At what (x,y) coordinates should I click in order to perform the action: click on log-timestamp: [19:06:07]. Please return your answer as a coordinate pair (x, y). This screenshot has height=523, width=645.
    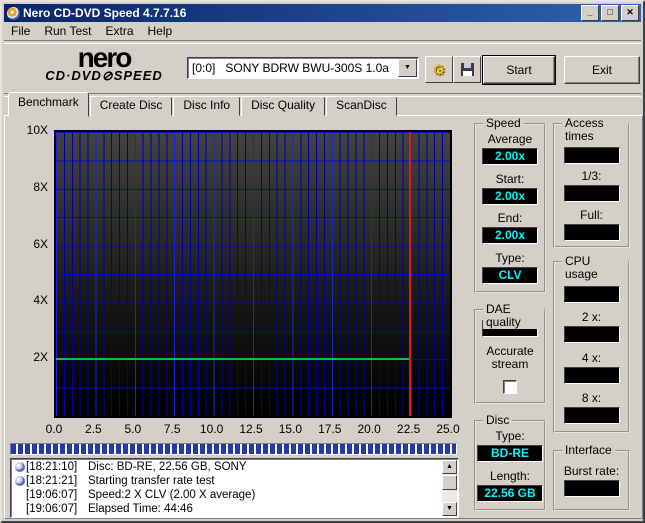
    Looking at the image, I should click on (52, 509).